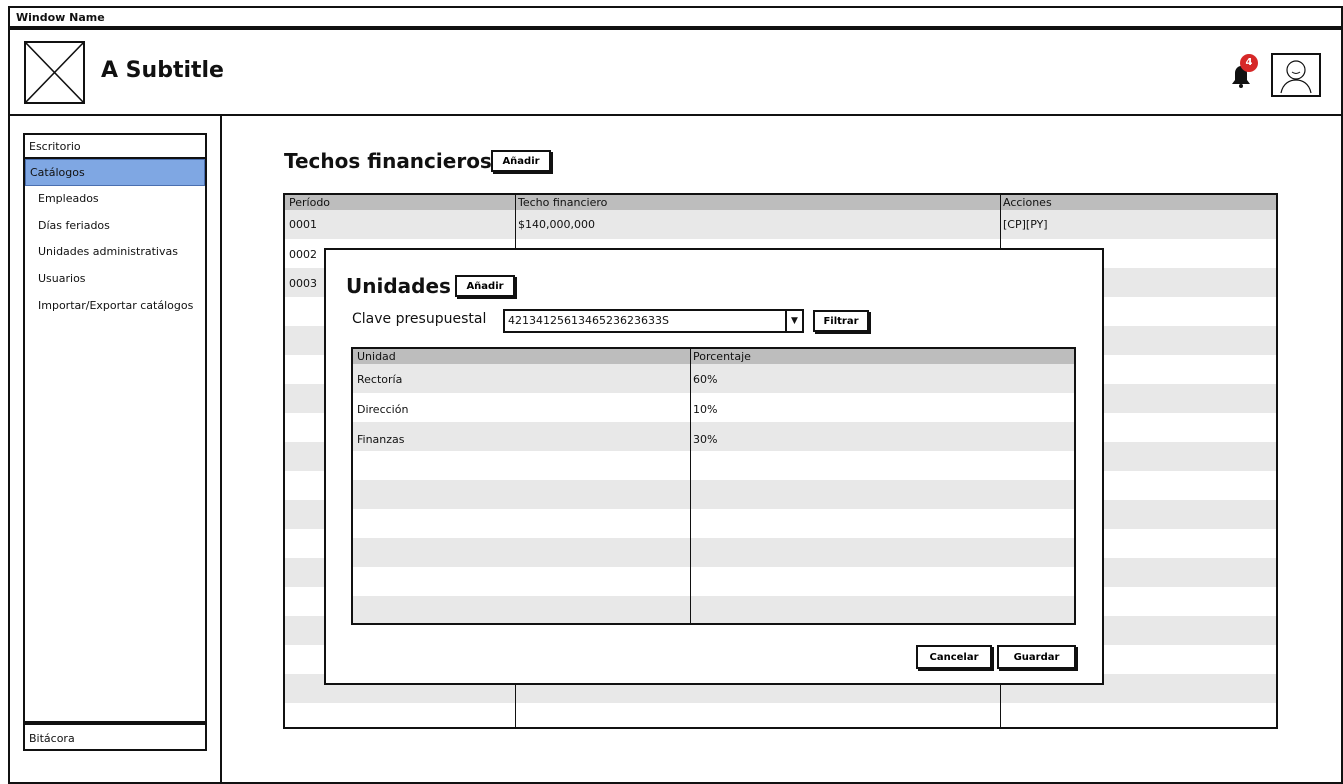  What do you see at coordinates (705, 439) in the screenshot?
I see `table-cell: 30%` at bounding box center [705, 439].